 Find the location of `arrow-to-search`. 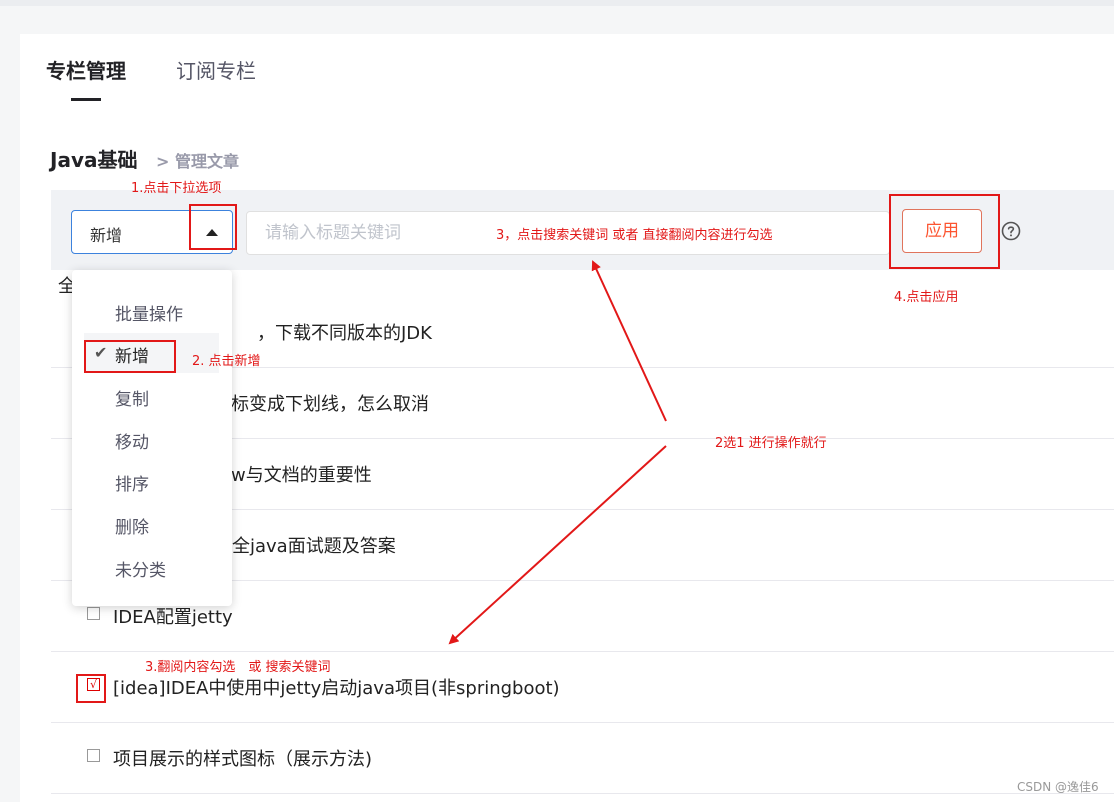

arrow-to-search is located at coordinates (629, 341).